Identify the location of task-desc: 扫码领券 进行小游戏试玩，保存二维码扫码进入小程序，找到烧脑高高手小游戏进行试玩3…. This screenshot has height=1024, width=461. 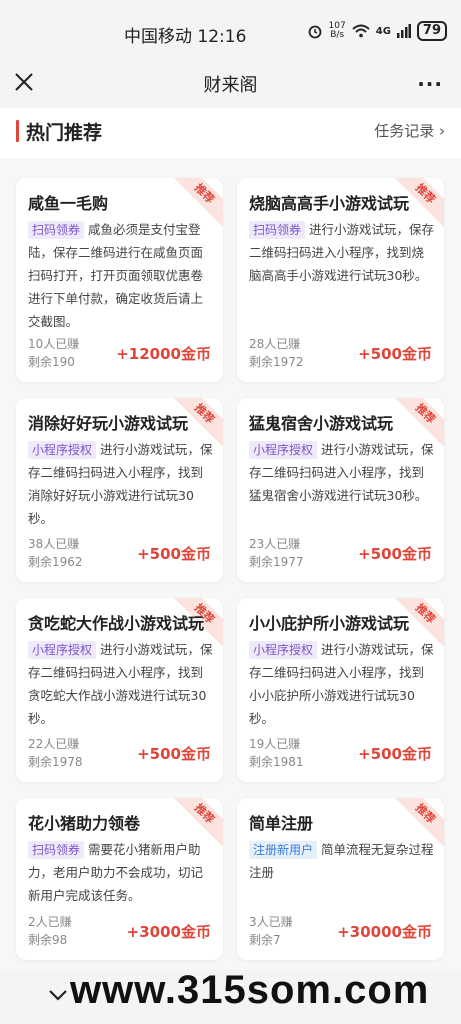
(342, 252).